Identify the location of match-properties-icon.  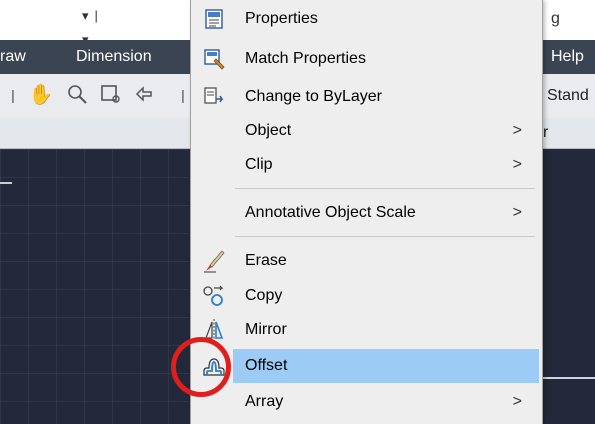
(214, 59).